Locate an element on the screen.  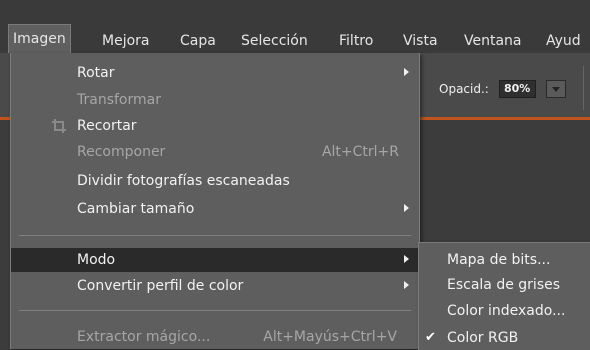
menu-item-label: Recomponer is located at coordinates (121, 152).